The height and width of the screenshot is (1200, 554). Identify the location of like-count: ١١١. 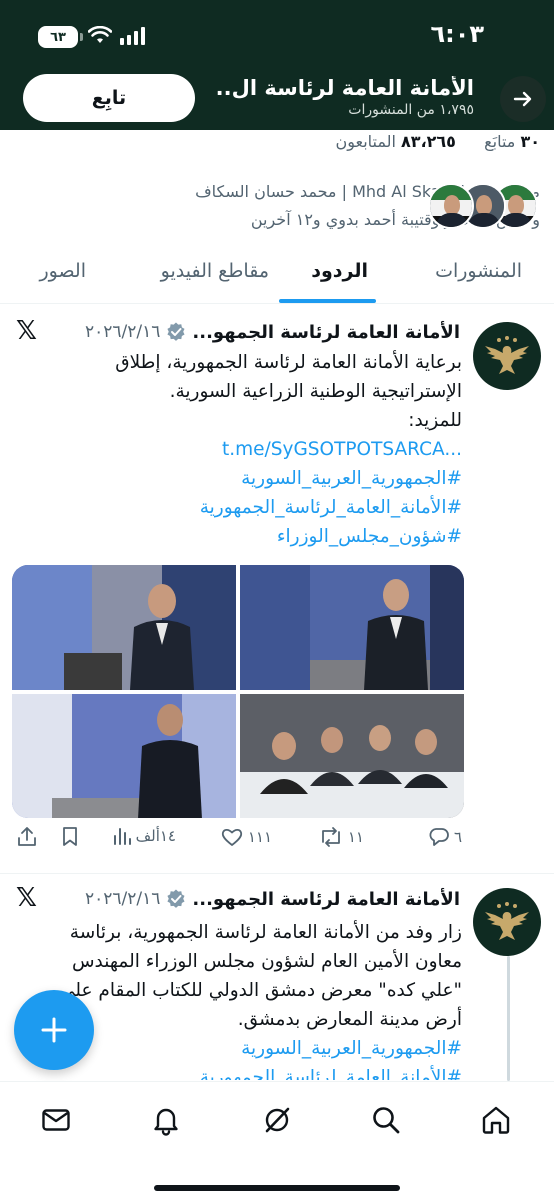
(259, 837).